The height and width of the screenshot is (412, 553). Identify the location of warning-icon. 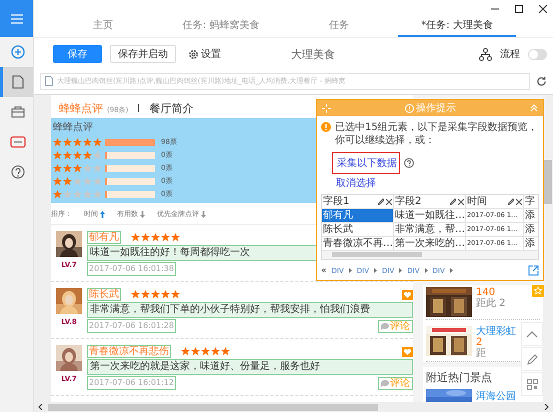
(326, 127).